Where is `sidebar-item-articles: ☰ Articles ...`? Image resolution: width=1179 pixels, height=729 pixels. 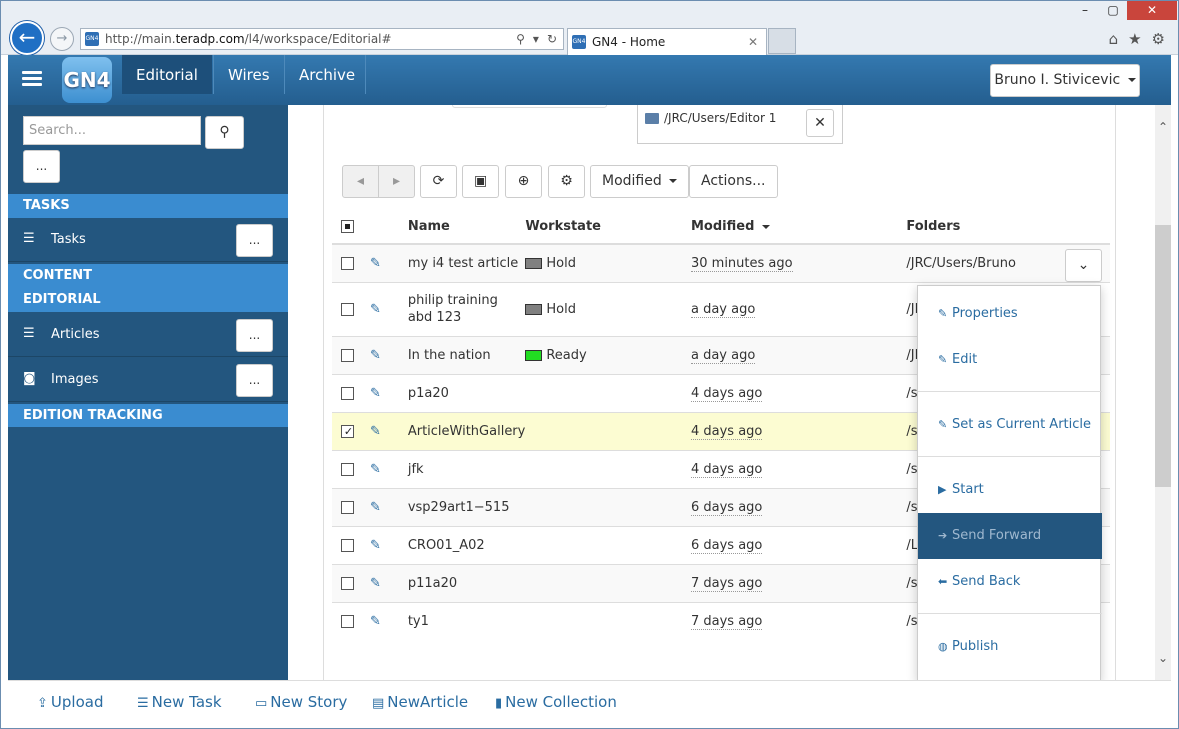
sidebar-item-articles: ☰ Articles ... is located at coordinates (148, 335).